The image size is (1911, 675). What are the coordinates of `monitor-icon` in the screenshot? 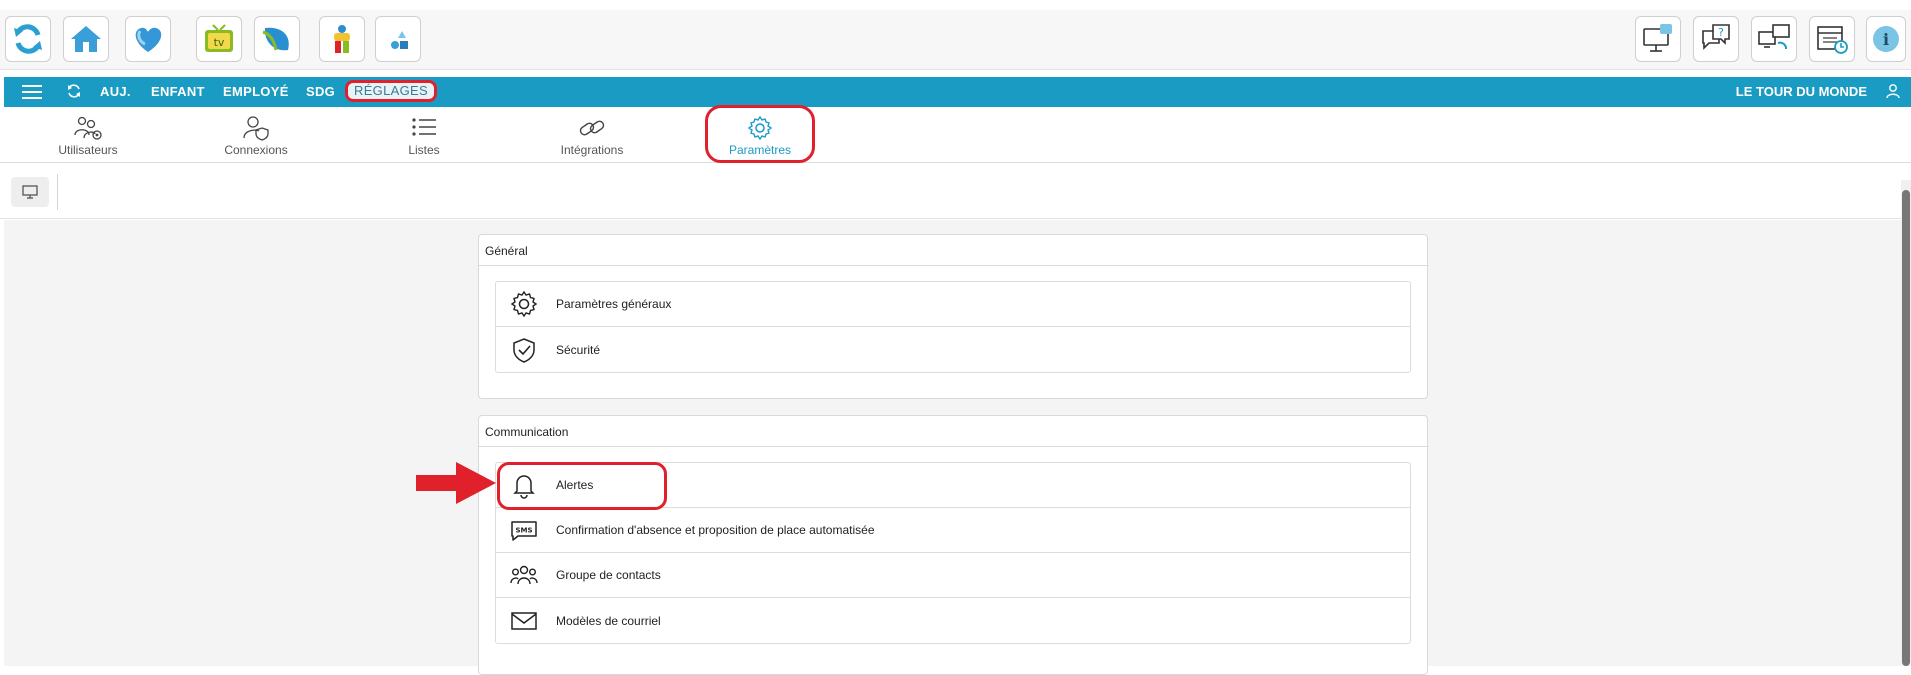 It's located at (30, 192).